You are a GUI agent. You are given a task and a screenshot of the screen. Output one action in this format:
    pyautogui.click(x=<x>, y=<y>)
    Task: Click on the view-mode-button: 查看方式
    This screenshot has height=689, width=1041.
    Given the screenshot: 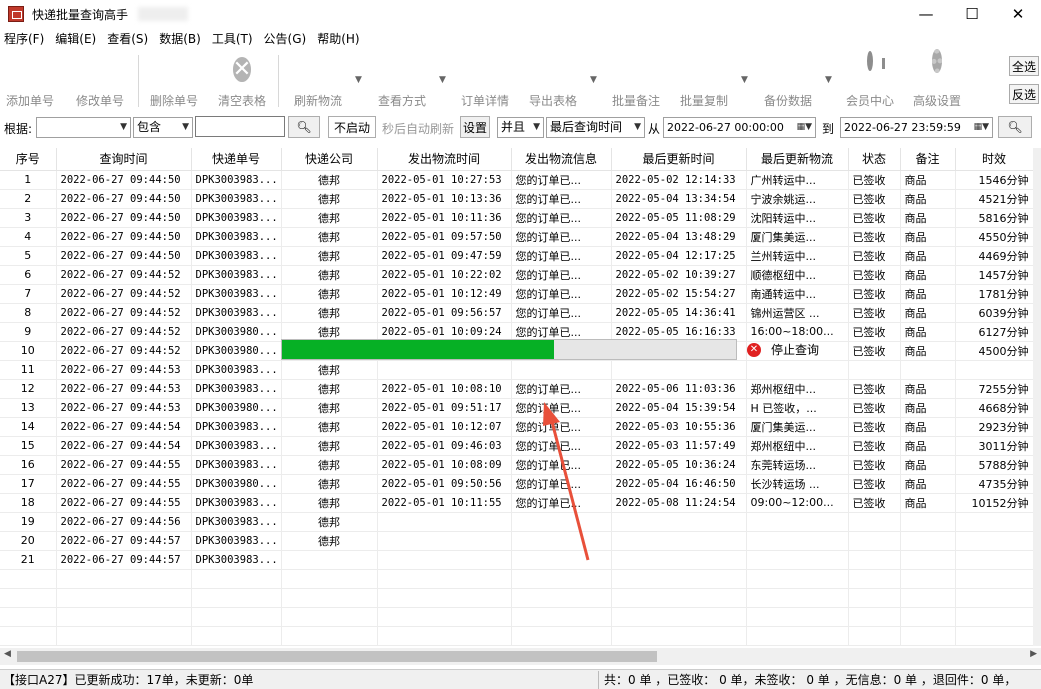 What is the action you would take?
    pyautogui.click(x=402, y=81)
    